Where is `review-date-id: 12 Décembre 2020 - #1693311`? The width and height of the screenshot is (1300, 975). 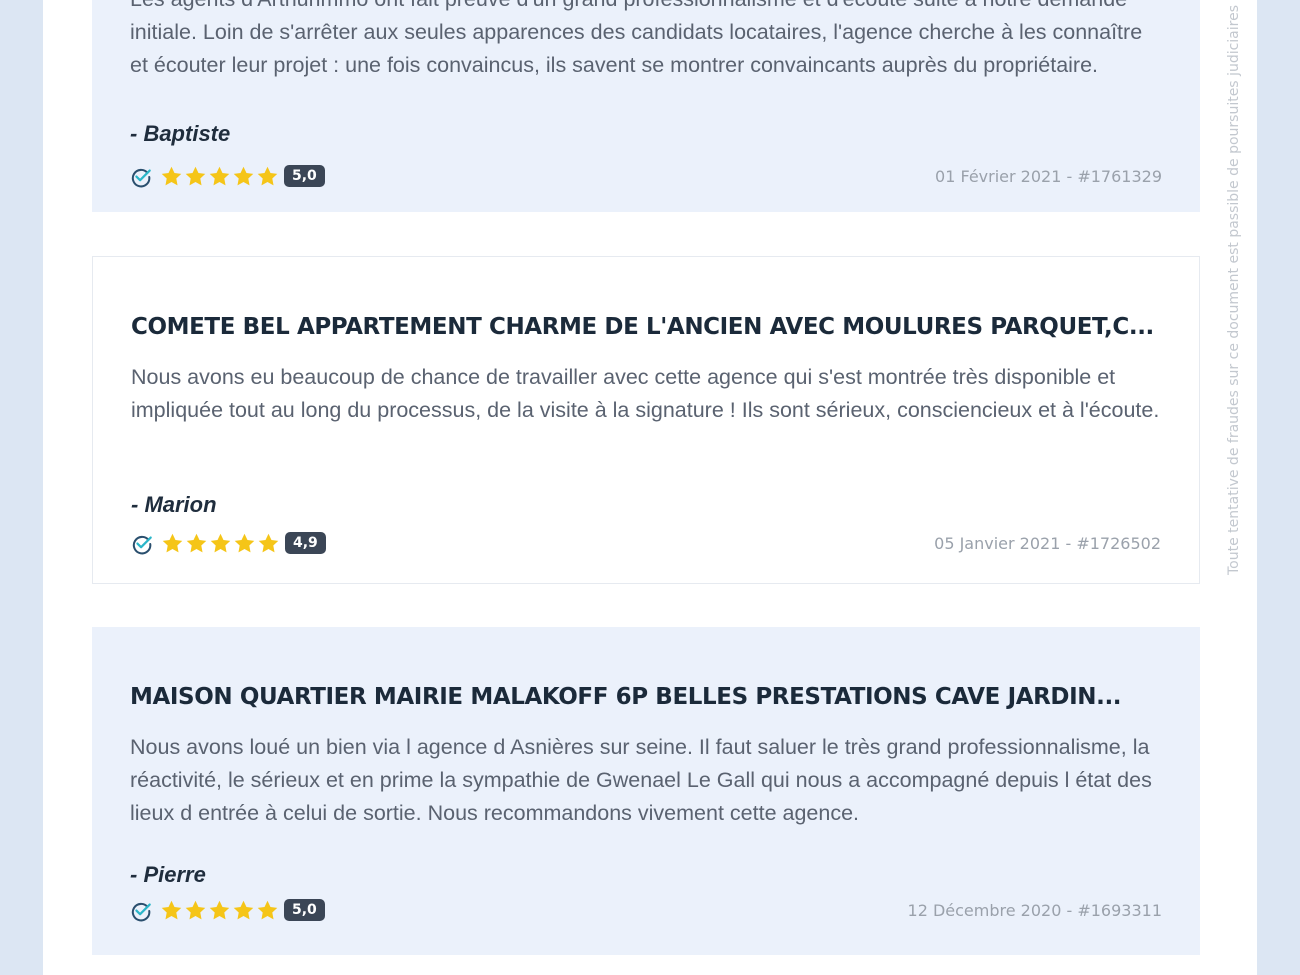
review-date-id: 12 Décembre 2020 - #1693311 is located at coordinates (1034, 910).